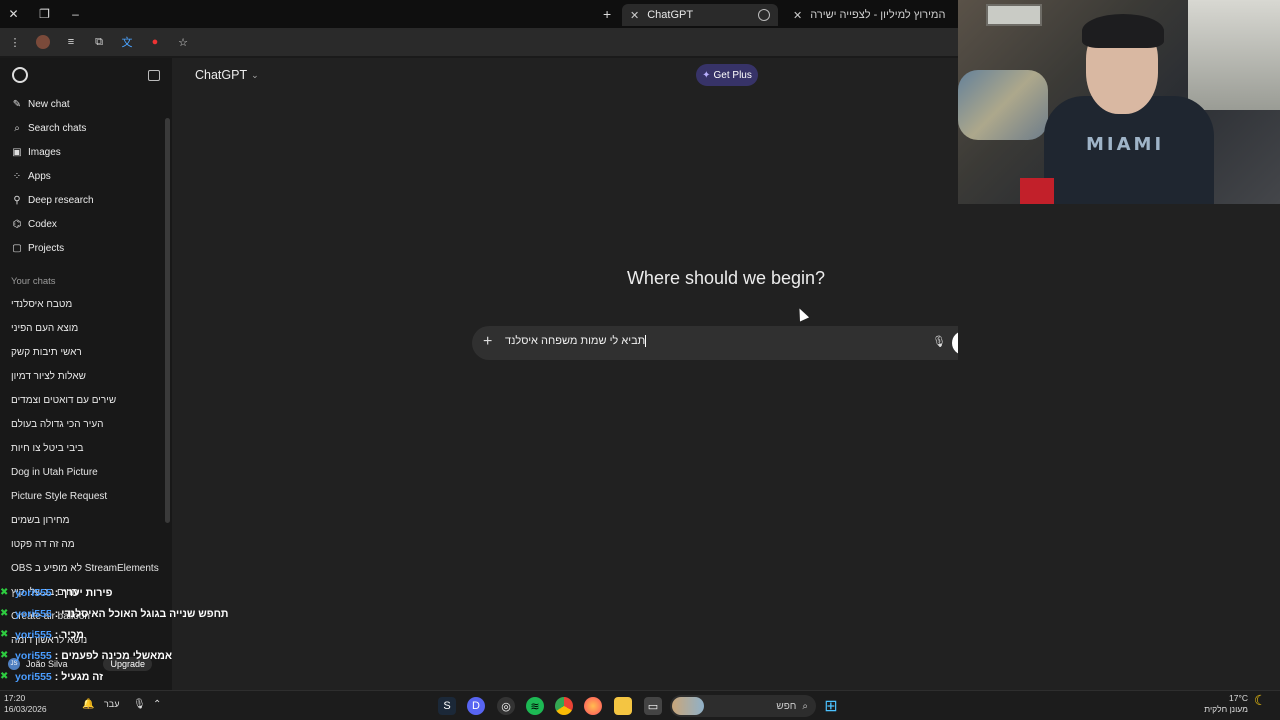 The height and width of the screenshot is (720, 1280). I want to click on chat-history-item: שאלות לציור דמיון, so click(86, 376).